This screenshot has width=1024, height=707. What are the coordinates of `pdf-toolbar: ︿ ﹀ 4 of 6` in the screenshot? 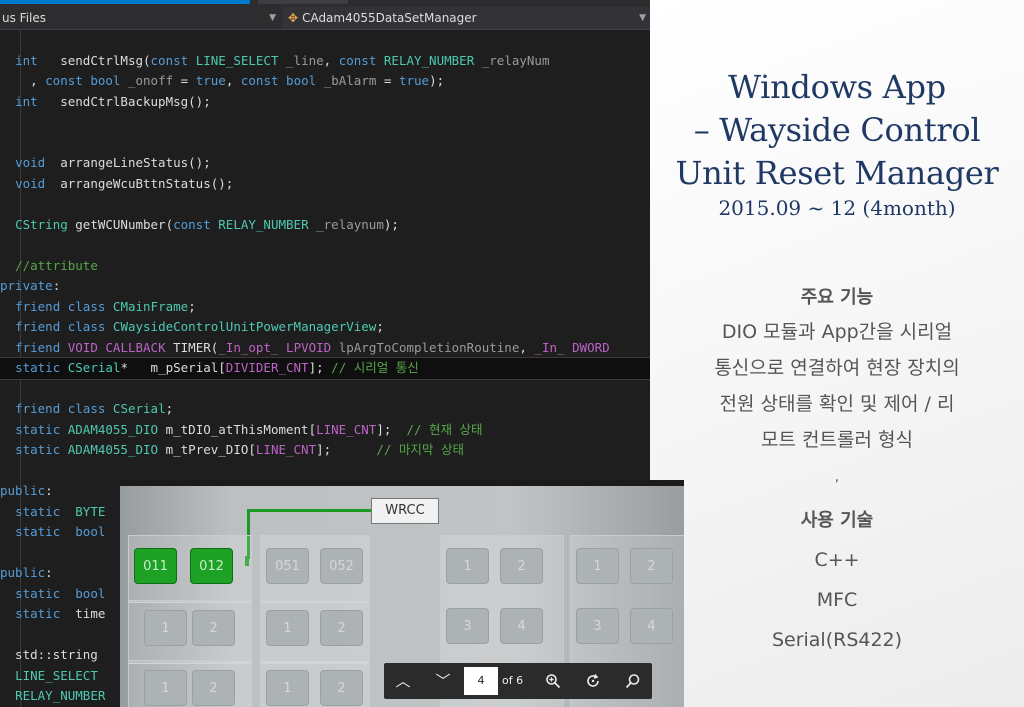 It's located at (518, 681).